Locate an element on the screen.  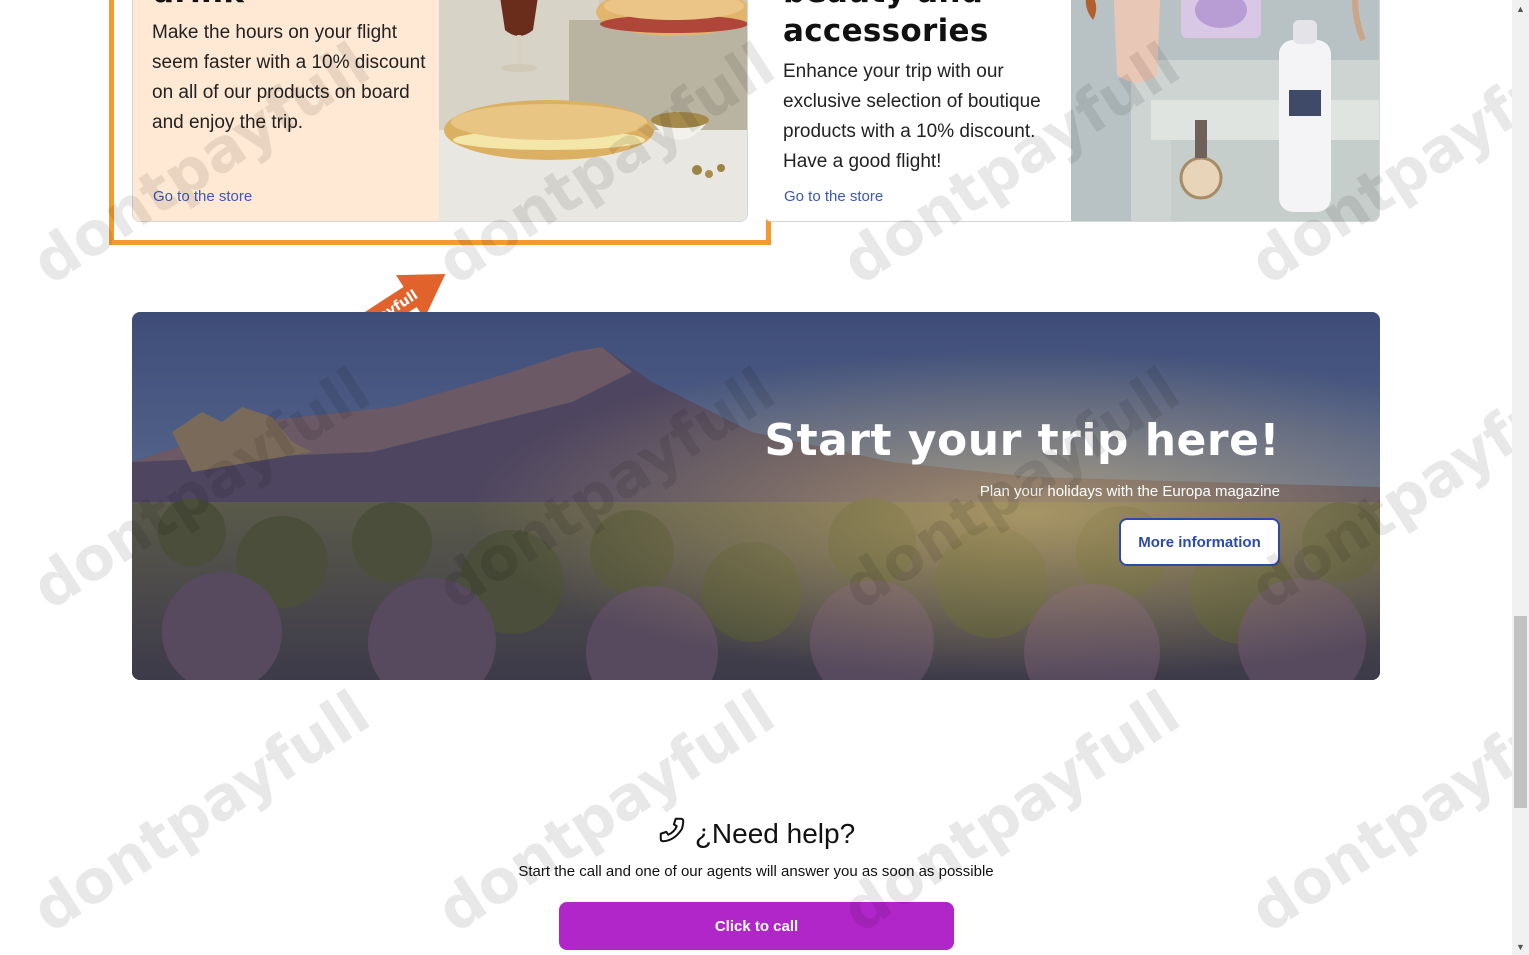
more-information-button: More information is located at coordinates (1199, 542).